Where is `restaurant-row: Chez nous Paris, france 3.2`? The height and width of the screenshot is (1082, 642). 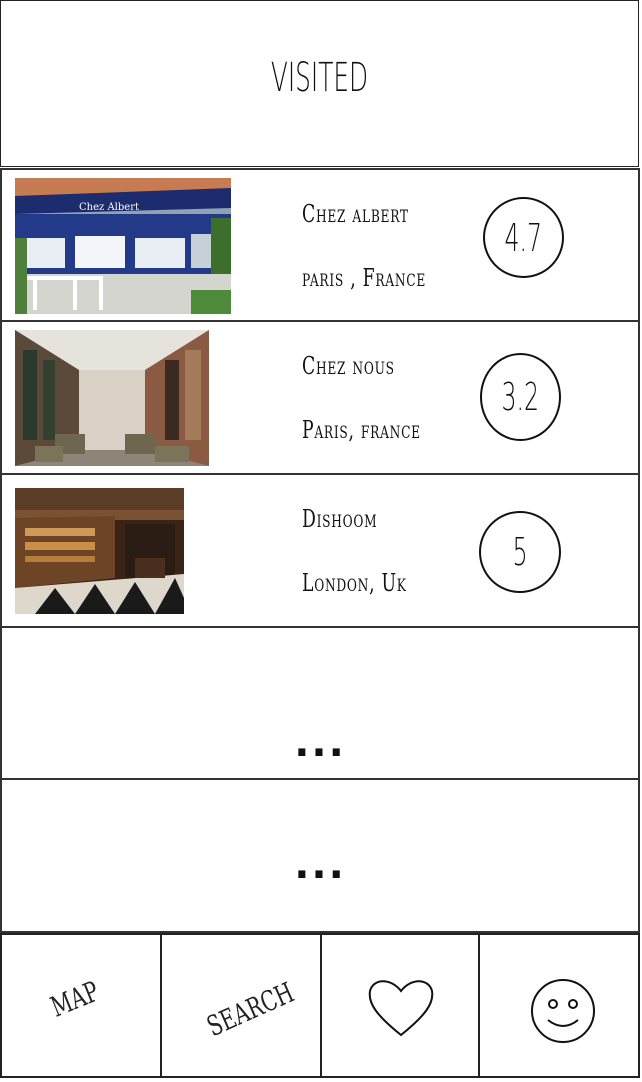
restaurant-row: Chez nous Paris, france 3.2 is located at coordinates (320, 397).